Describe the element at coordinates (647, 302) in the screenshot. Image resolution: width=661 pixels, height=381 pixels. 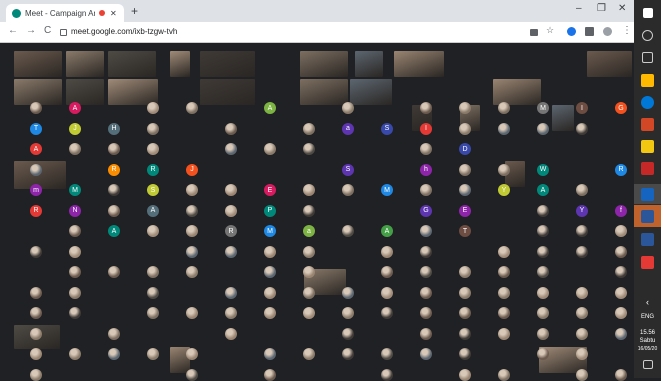
I see `tray-chevron-icon: ‹` at that location.